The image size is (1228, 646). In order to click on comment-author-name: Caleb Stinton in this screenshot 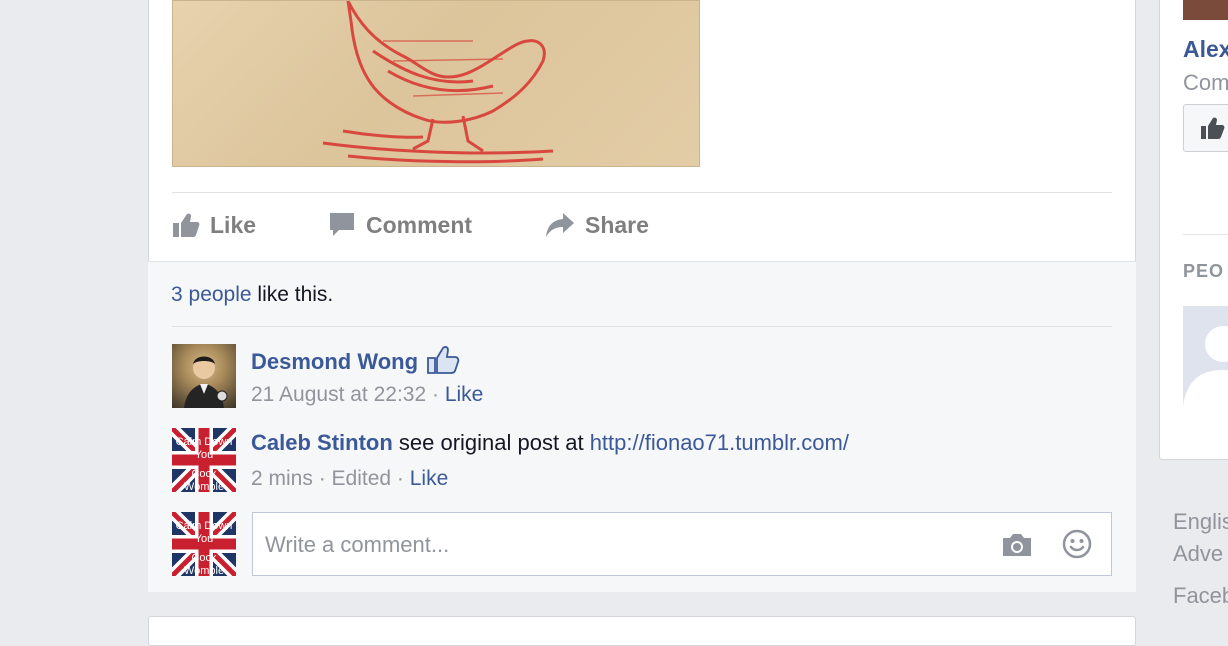, I will do `click(322, 442)`.